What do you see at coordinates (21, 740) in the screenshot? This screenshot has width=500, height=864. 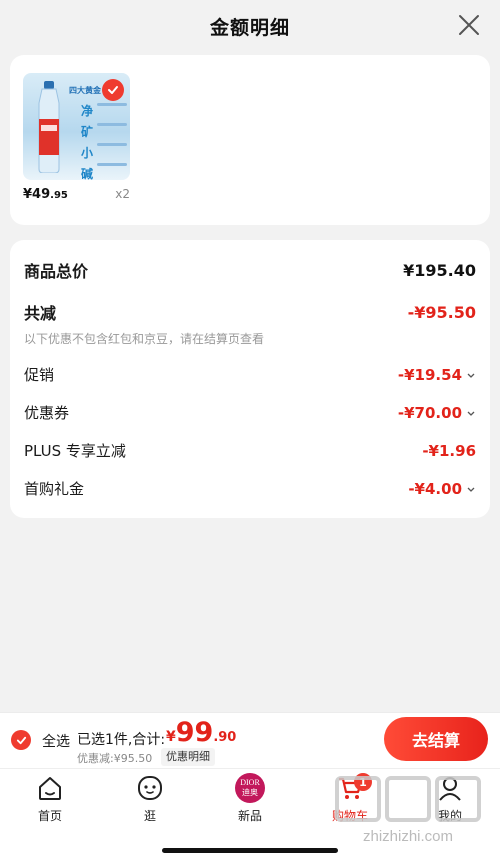 I see `select-all-check-icon` at bounding box center [21, 740].